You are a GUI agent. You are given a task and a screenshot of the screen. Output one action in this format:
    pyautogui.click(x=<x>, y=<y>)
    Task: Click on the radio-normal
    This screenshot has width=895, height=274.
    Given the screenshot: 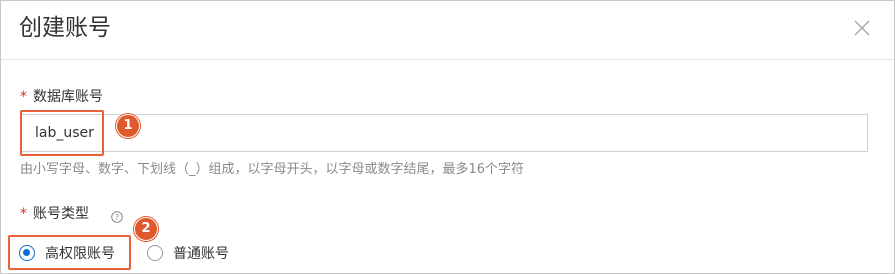 What is the action you would take?
    pyautogui.click(x=155, y=253)
    